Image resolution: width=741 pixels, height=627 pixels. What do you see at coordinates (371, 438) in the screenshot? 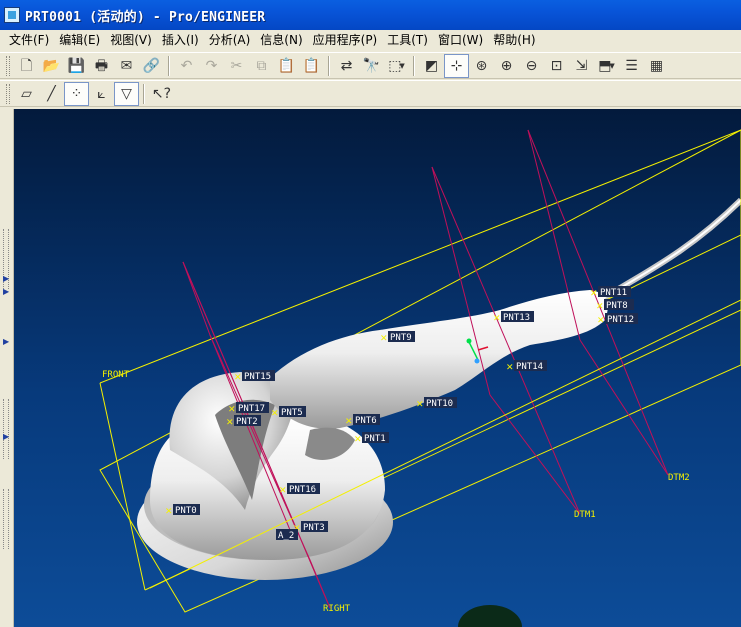
I see `datum-point: ✕ PNT1` at bounding box center [371, 438].